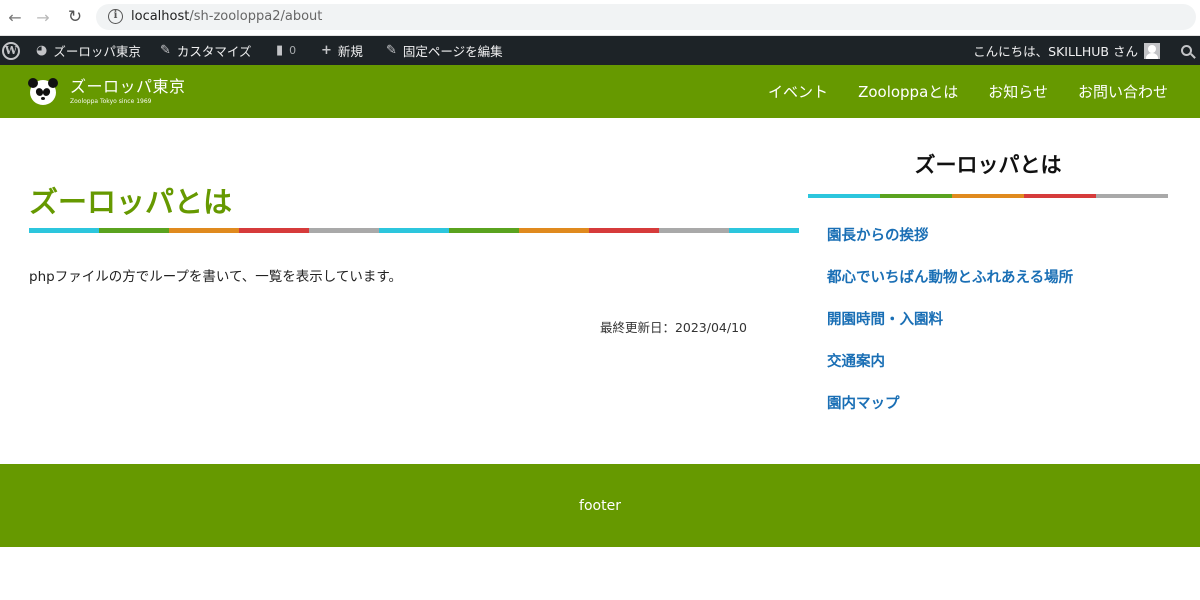 The height and width of the screenshot is (600, 1200). What do you see at coordinates (293, 50) in the screenshot?
I see `comment-count: 0` at bounding box center [293, 50].